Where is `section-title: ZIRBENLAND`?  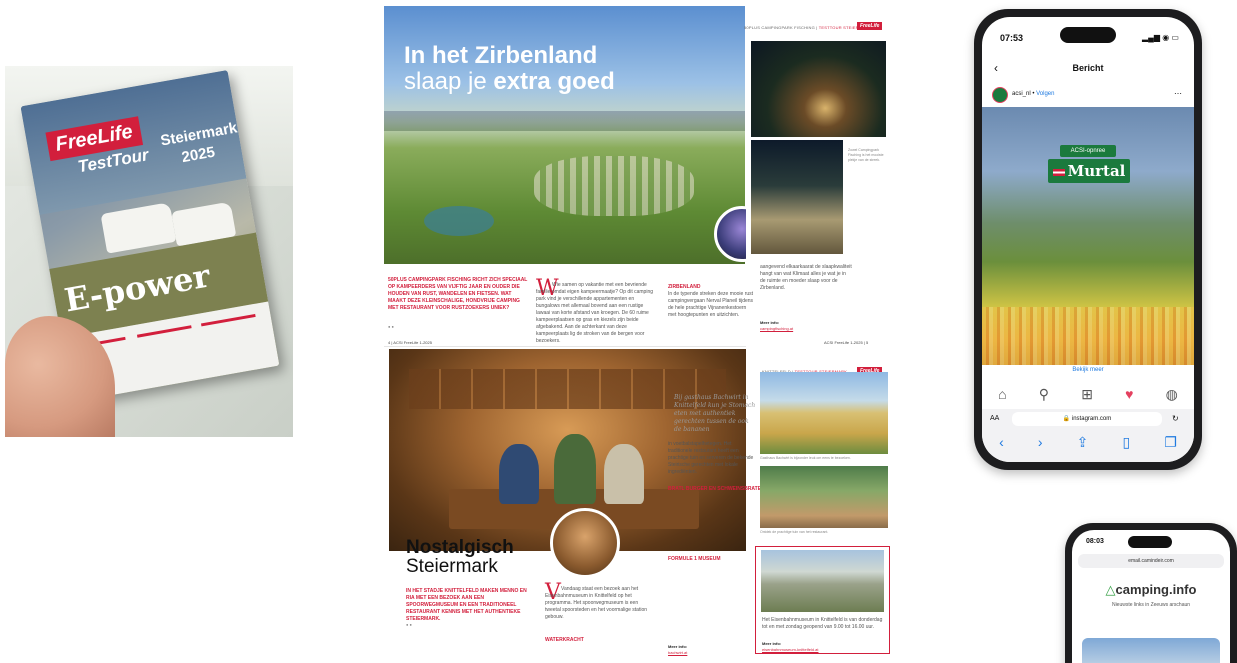
section-title: ZIRBENLAND is located at coordinates (684, 287).